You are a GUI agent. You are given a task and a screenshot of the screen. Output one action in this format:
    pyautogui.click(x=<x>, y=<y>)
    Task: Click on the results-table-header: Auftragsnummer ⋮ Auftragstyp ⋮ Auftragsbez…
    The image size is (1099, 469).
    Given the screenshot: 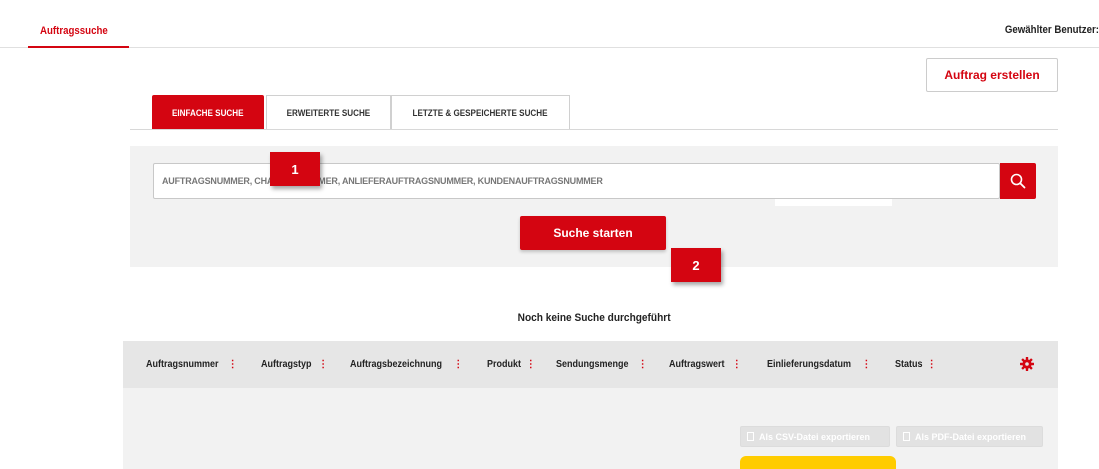 What is the action you would take?
    pyautogui.click(x=590, y=364)
    